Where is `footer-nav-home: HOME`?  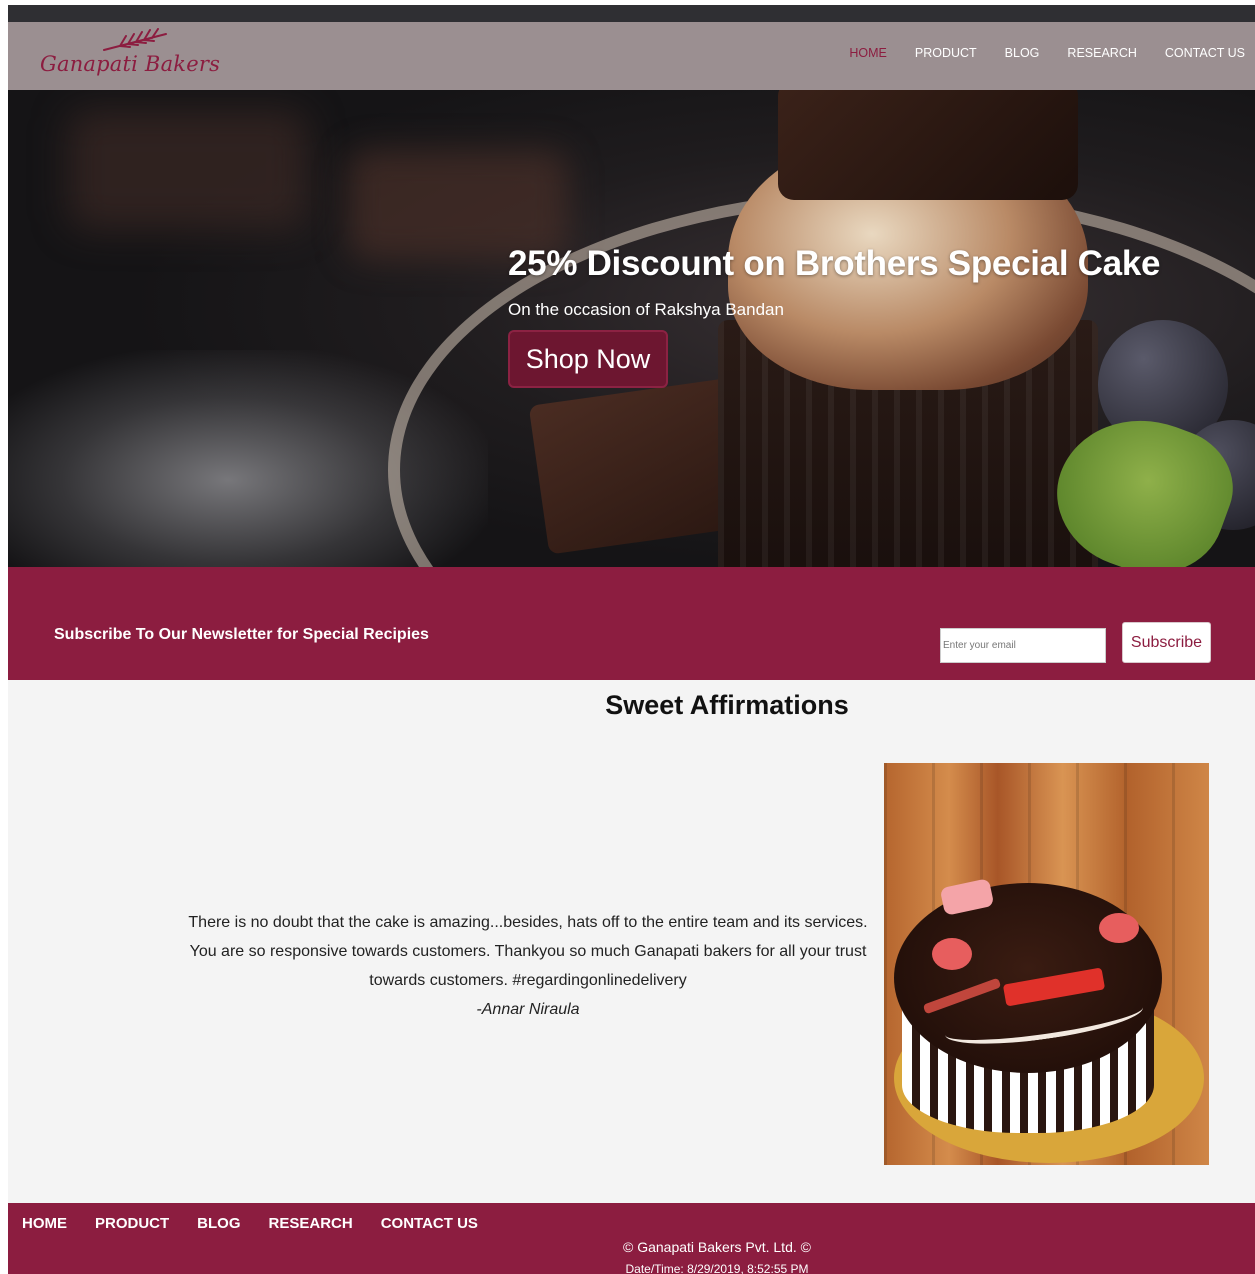
footer-nav-home: HOME is located at coordinates (44, 1223).